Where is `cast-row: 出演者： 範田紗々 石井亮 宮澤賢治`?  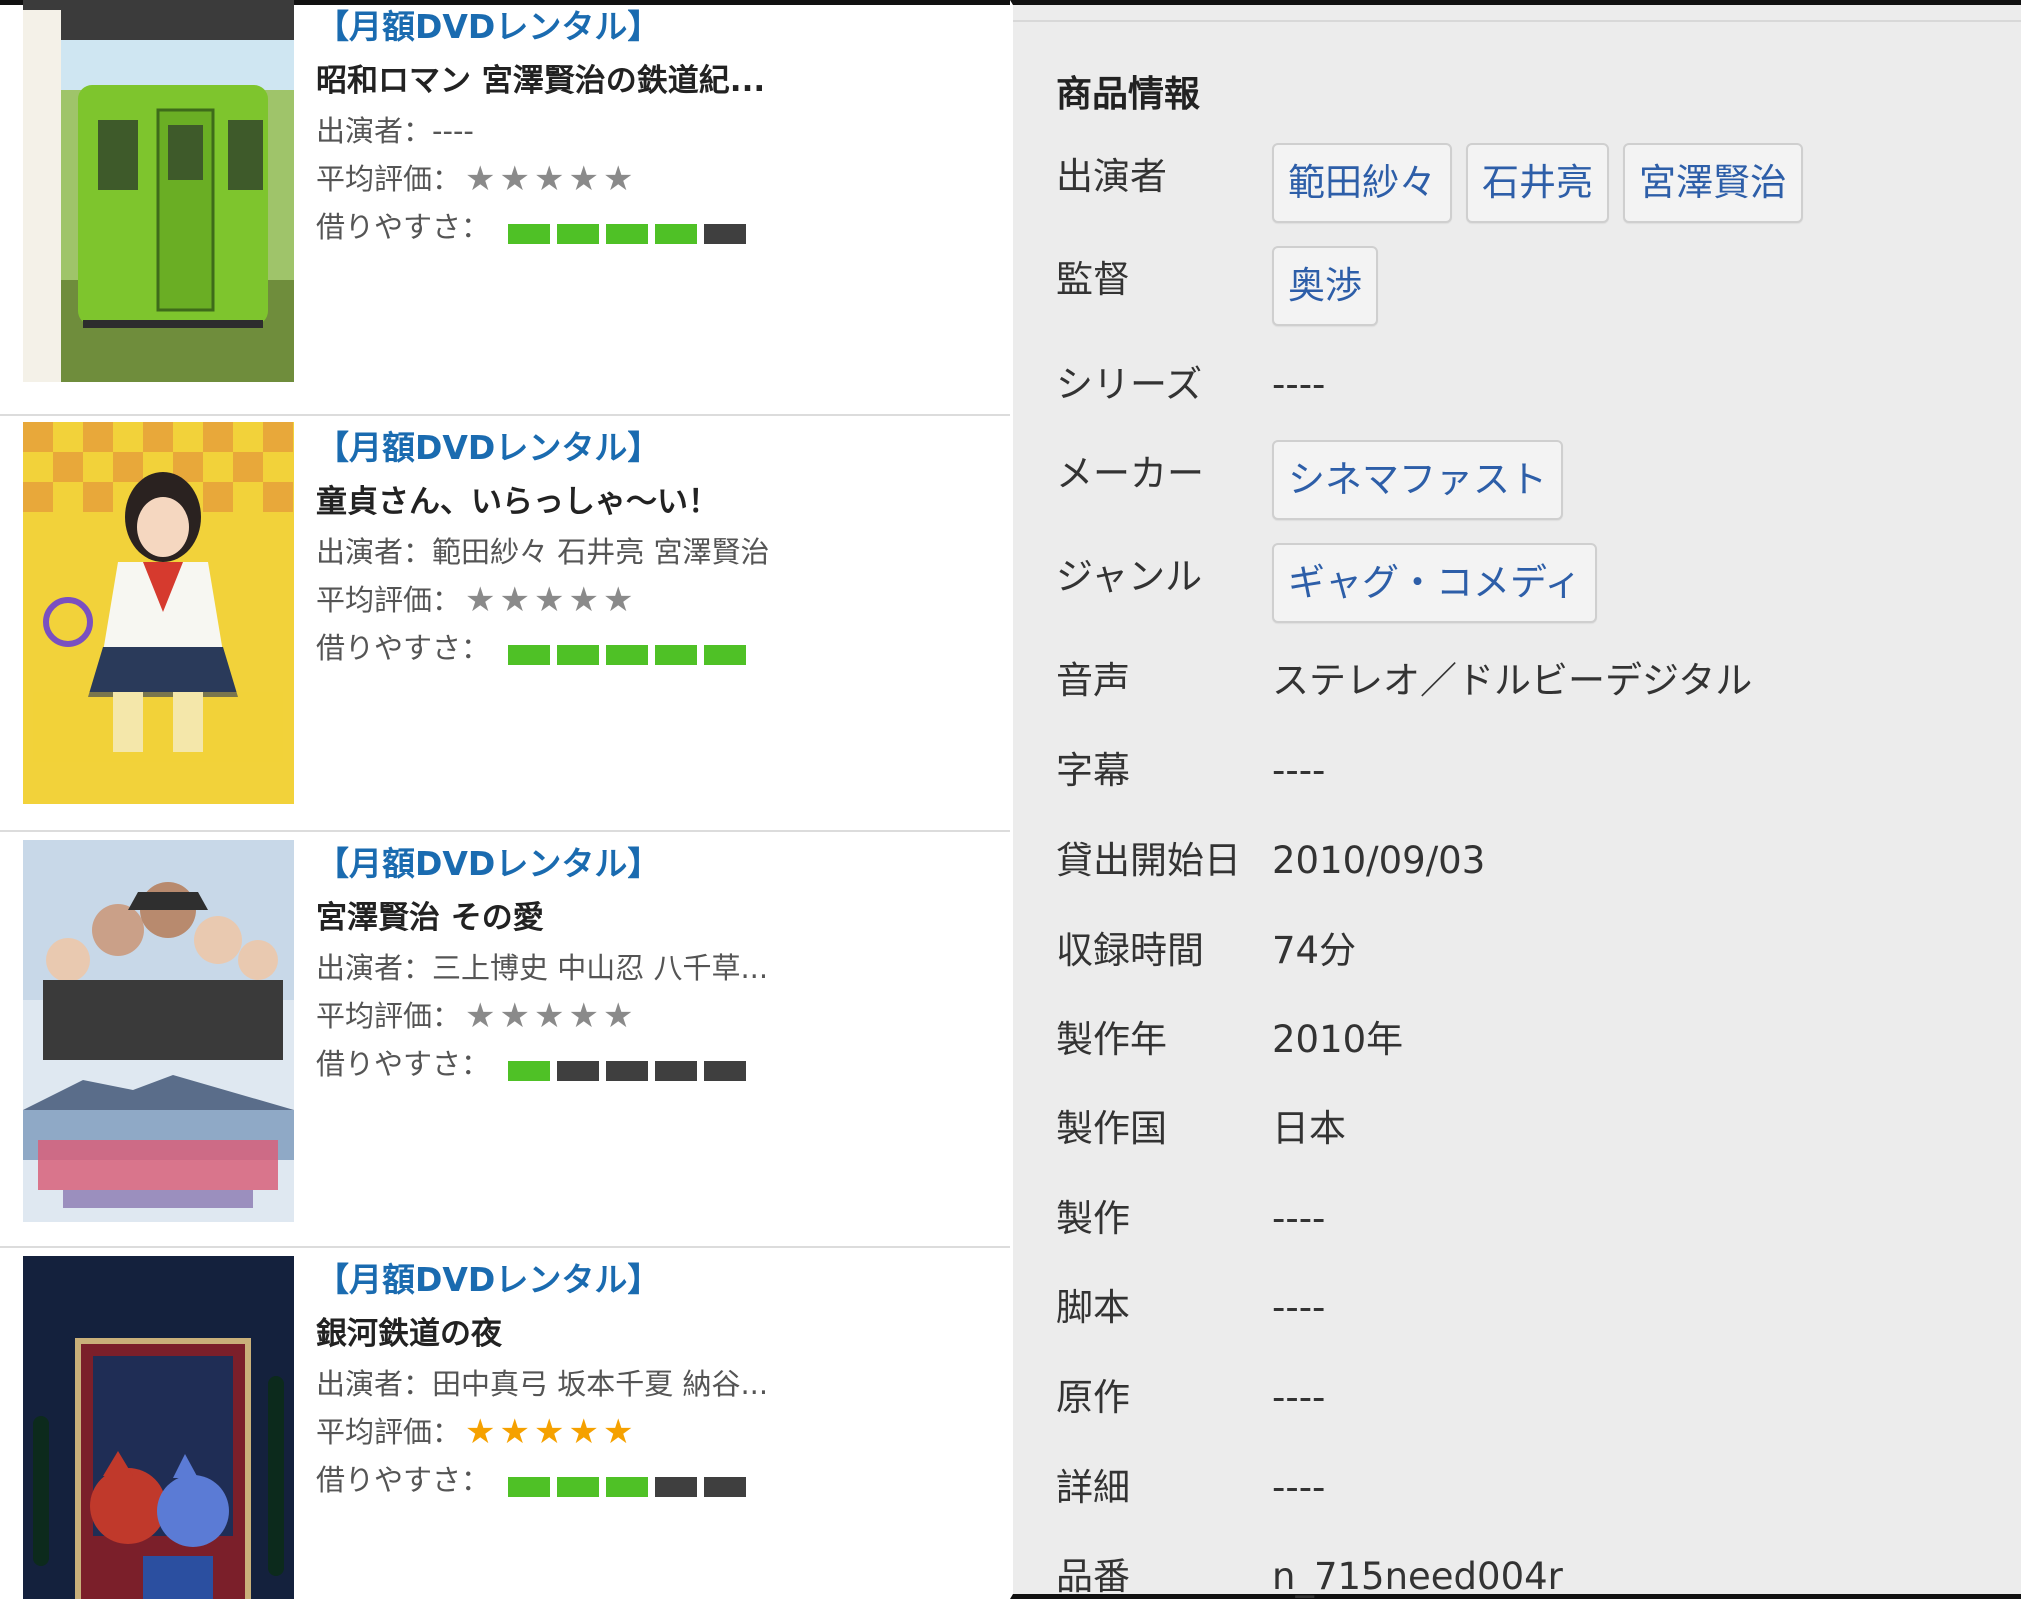 cast-row: 出演者： 範田紗々 石井亮 宮澤賢治 is located at coordinates (656, 552).